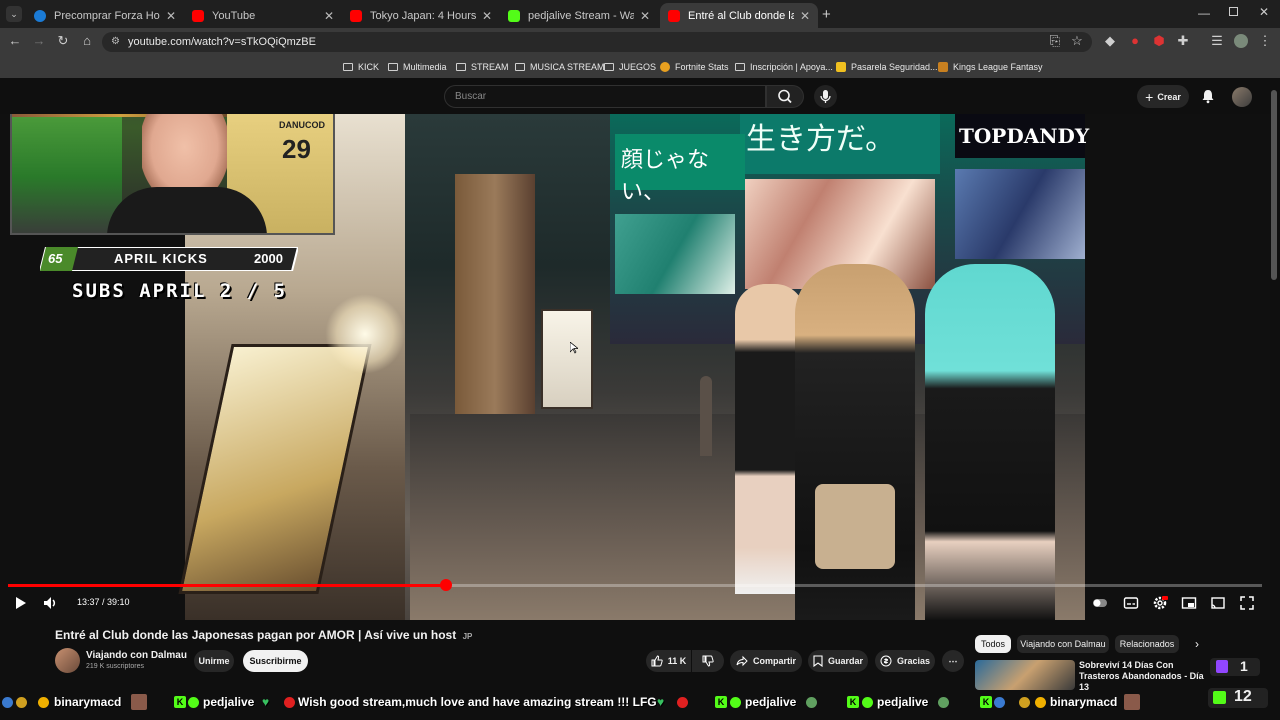  I want to click on back-icon: ←, so click(15, 41).